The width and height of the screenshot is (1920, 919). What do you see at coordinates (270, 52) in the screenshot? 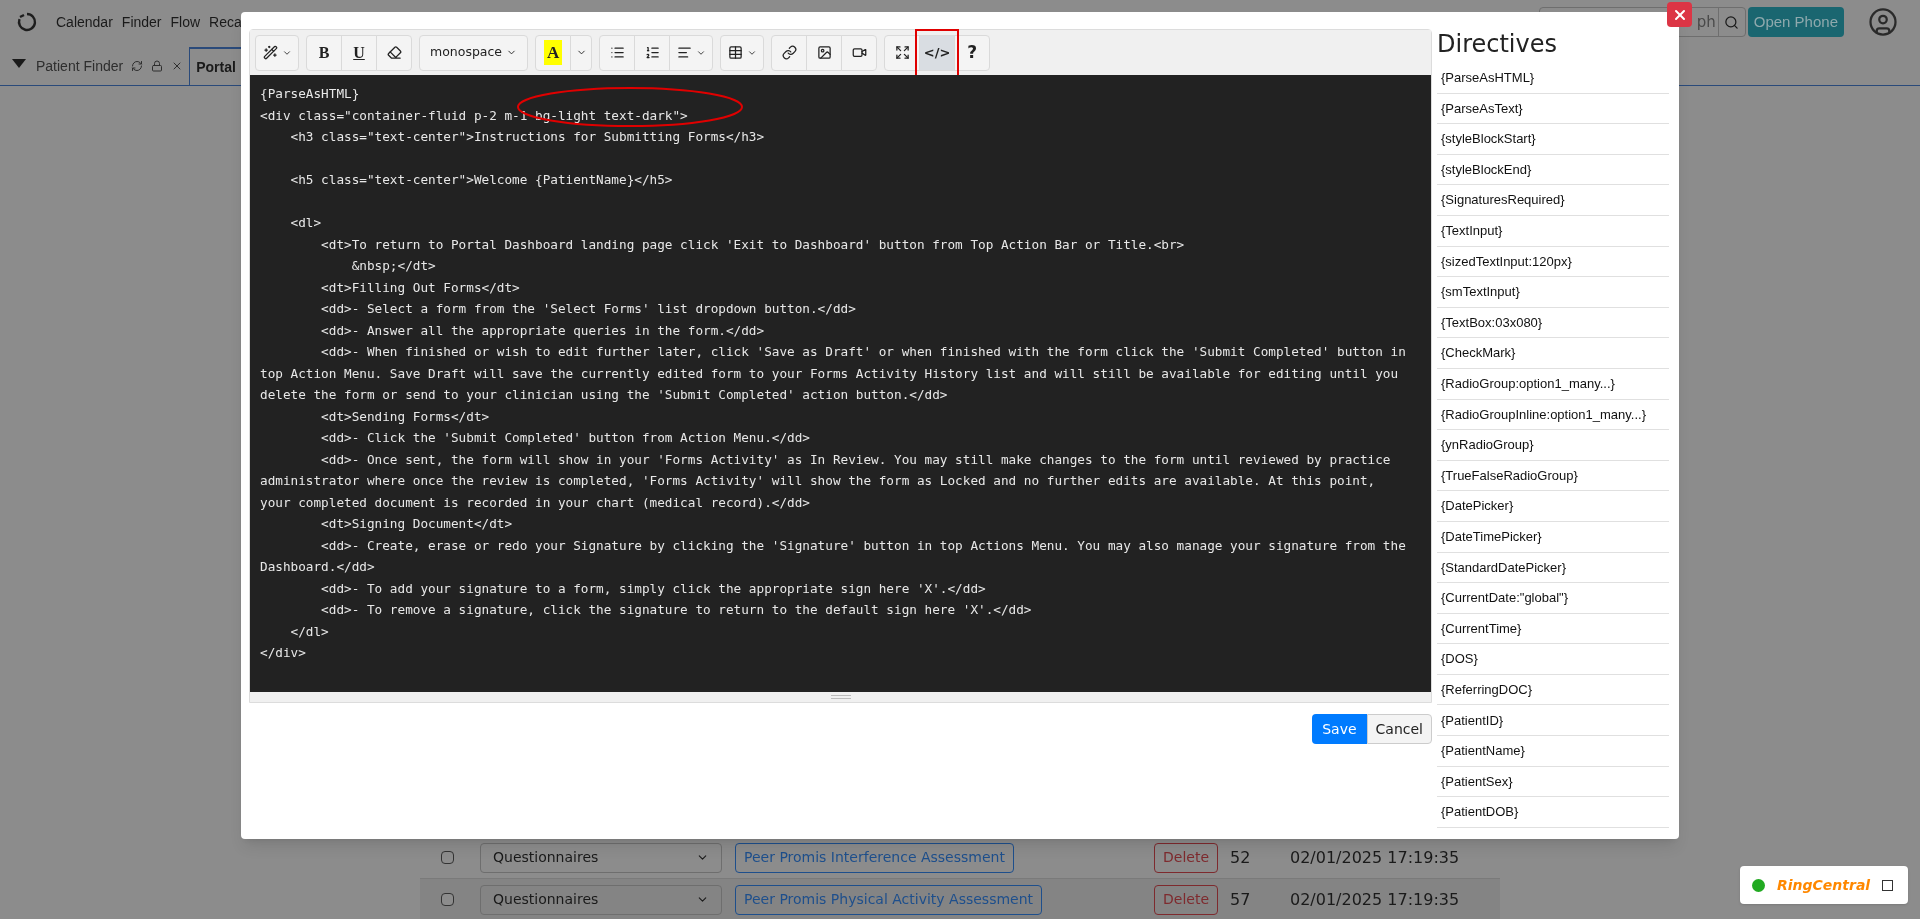
I see `wand-icon` at bounding box center [270, 52].